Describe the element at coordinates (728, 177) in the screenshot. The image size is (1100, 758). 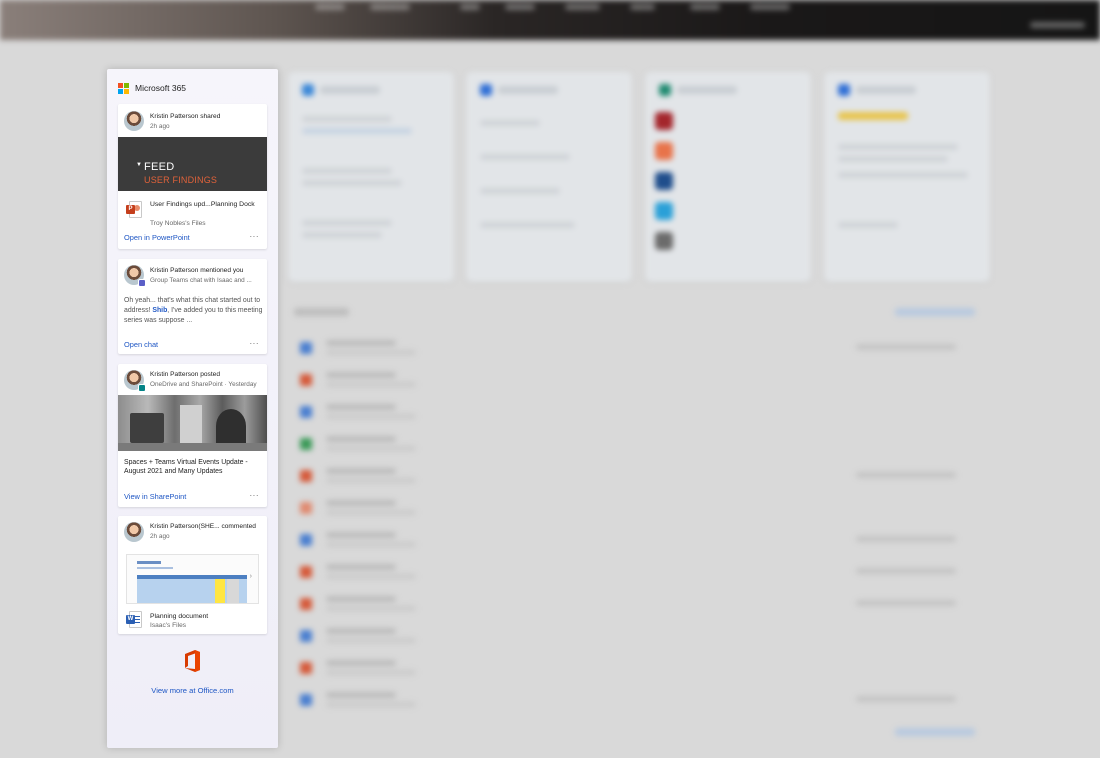
I see `bg-card-sharepoint` at that location.